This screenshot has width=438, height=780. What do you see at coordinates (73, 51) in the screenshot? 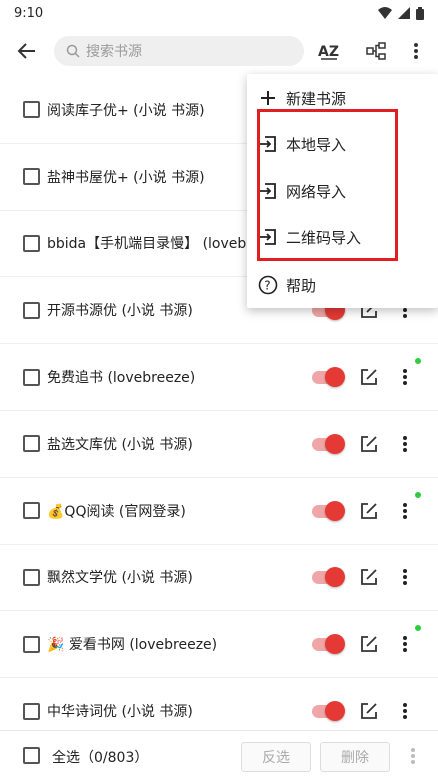
I see `search-icon` at bounding box center [73, 51].